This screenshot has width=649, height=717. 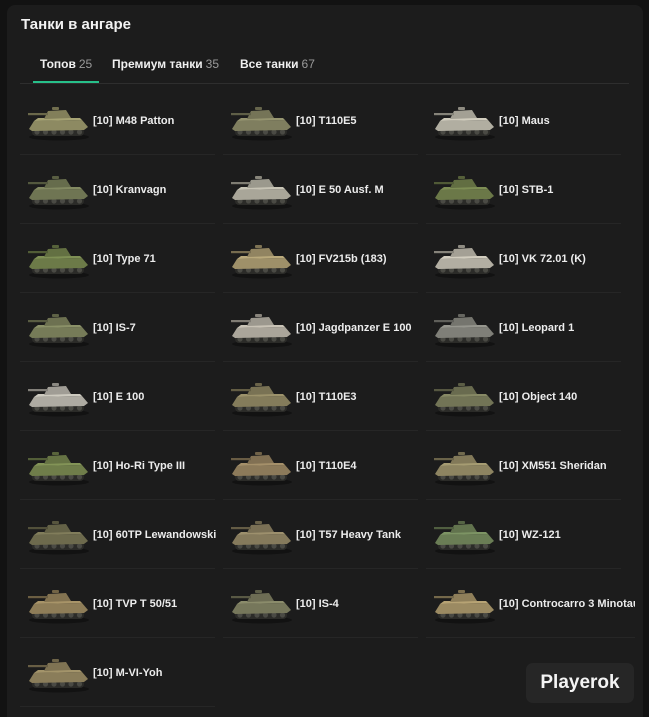 I want to click on tank-item: [10] XM551 Sheridan, so click(x=523, y=466).